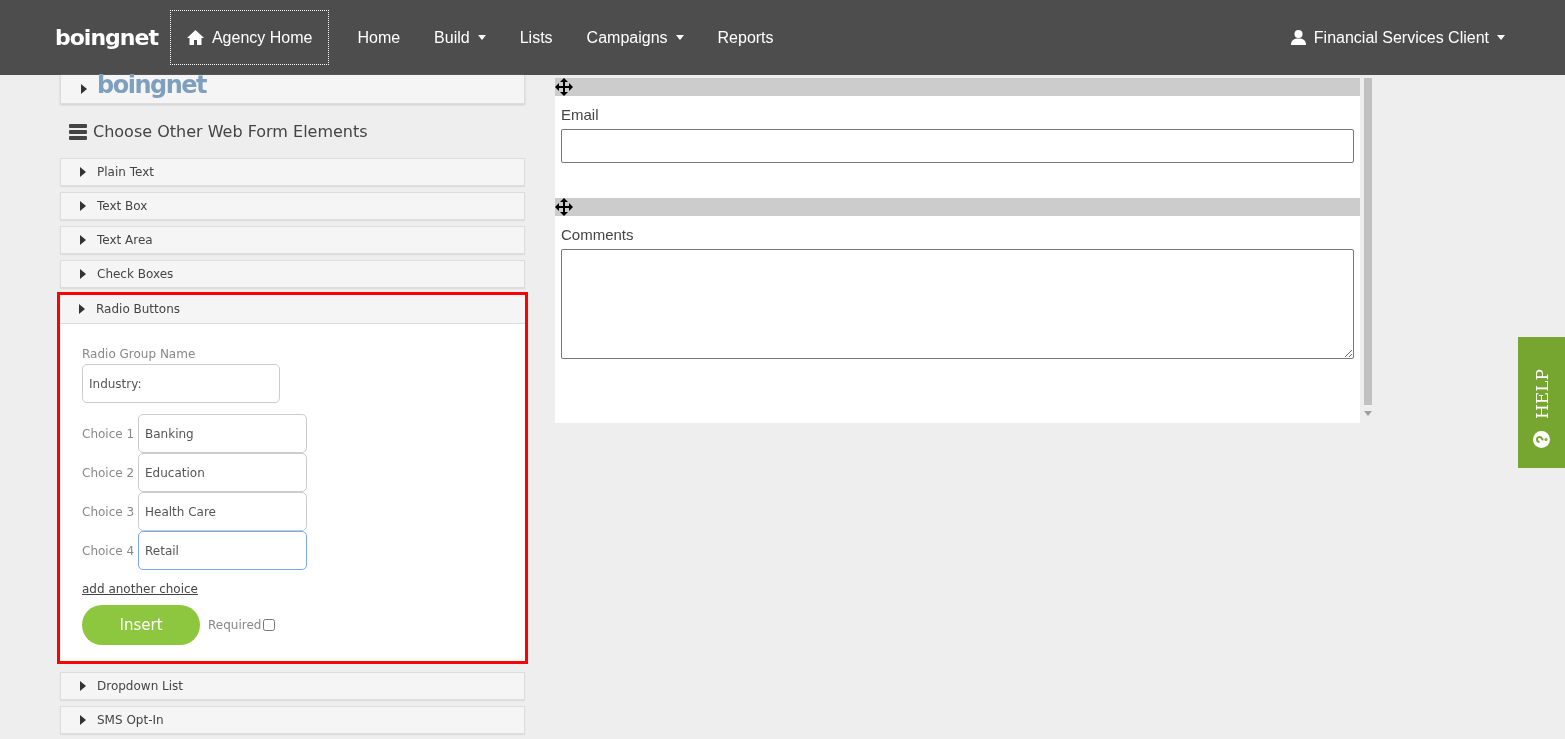  Describe the element at coordinates (1367, 413) in the screenshot. I see `scroll-down-icon` at that location.